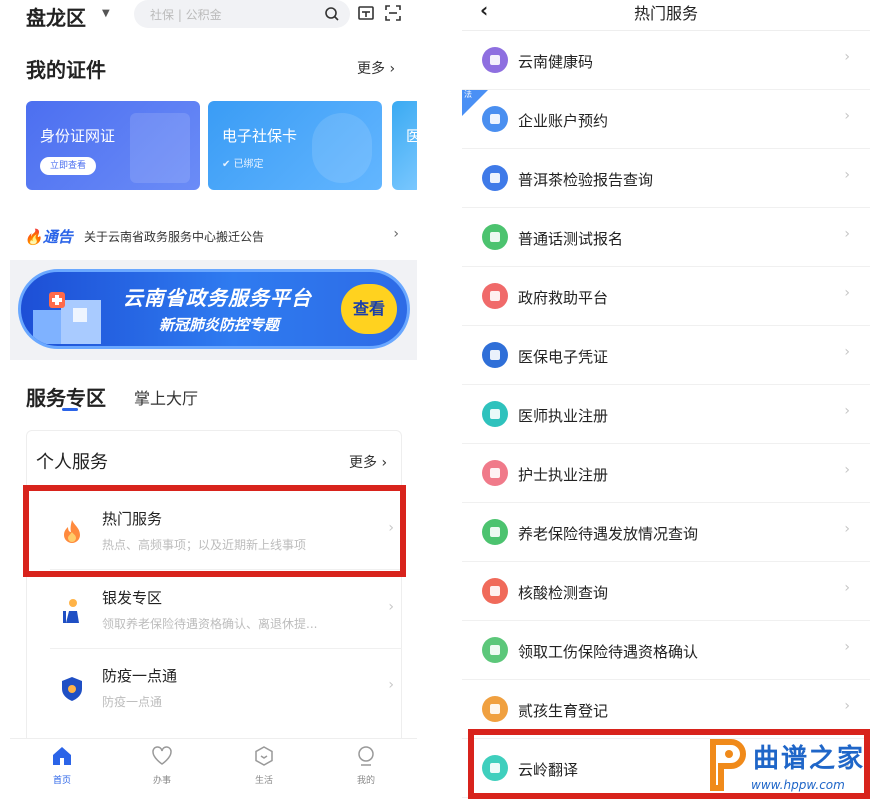 The height and width of the screenshot is (808, 891). What do you see at coordinates (214, 610) in the screenshot?
I see `senior-zone-item: 银发专区 领取养老保险待遇资格确认、离退休提... ›` at bounding box center [214, 610].